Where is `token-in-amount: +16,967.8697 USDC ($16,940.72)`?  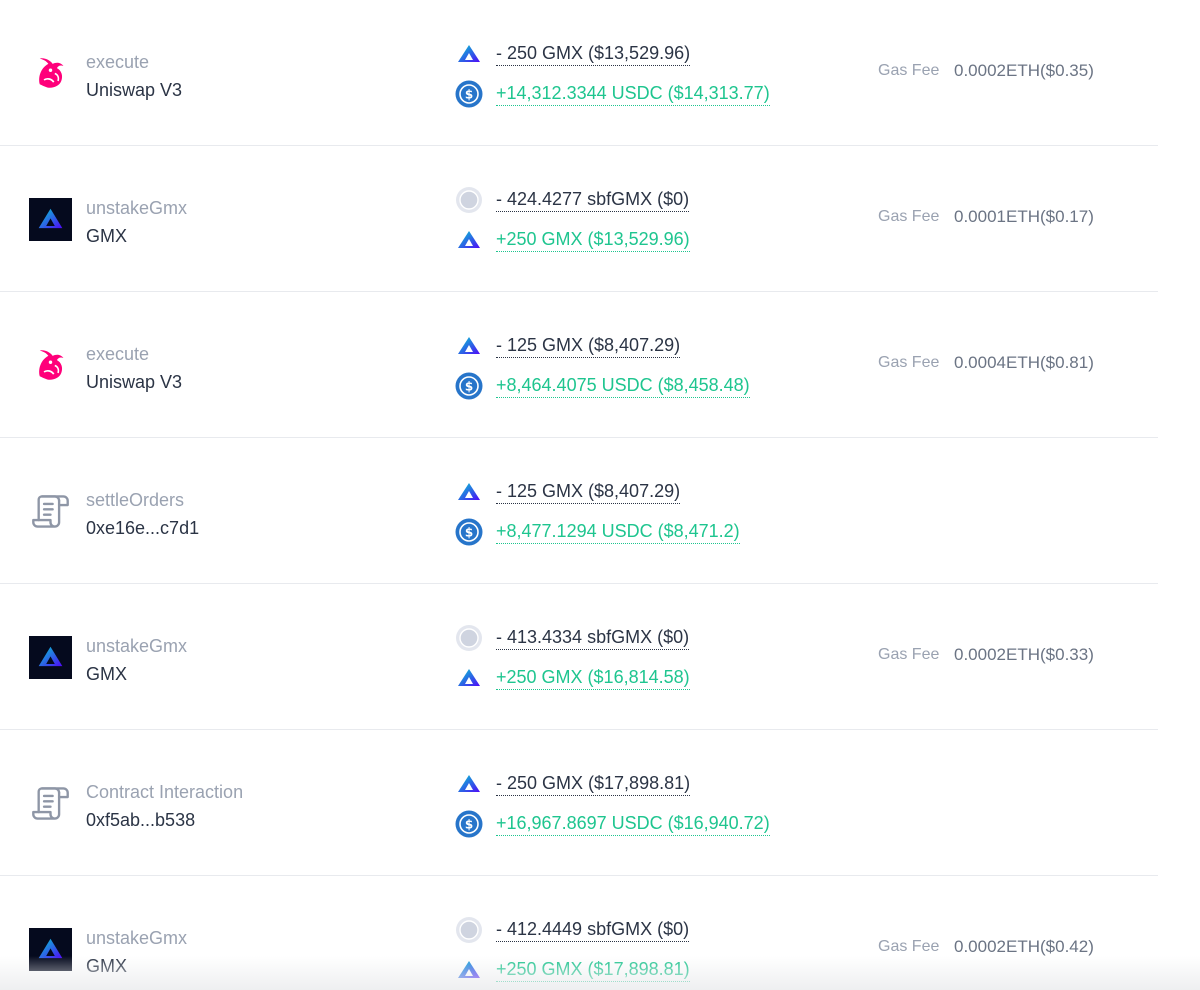 token-in-amount: +16,967.8697 USDC ($16,940.72) is located at coordinates (633, 824).